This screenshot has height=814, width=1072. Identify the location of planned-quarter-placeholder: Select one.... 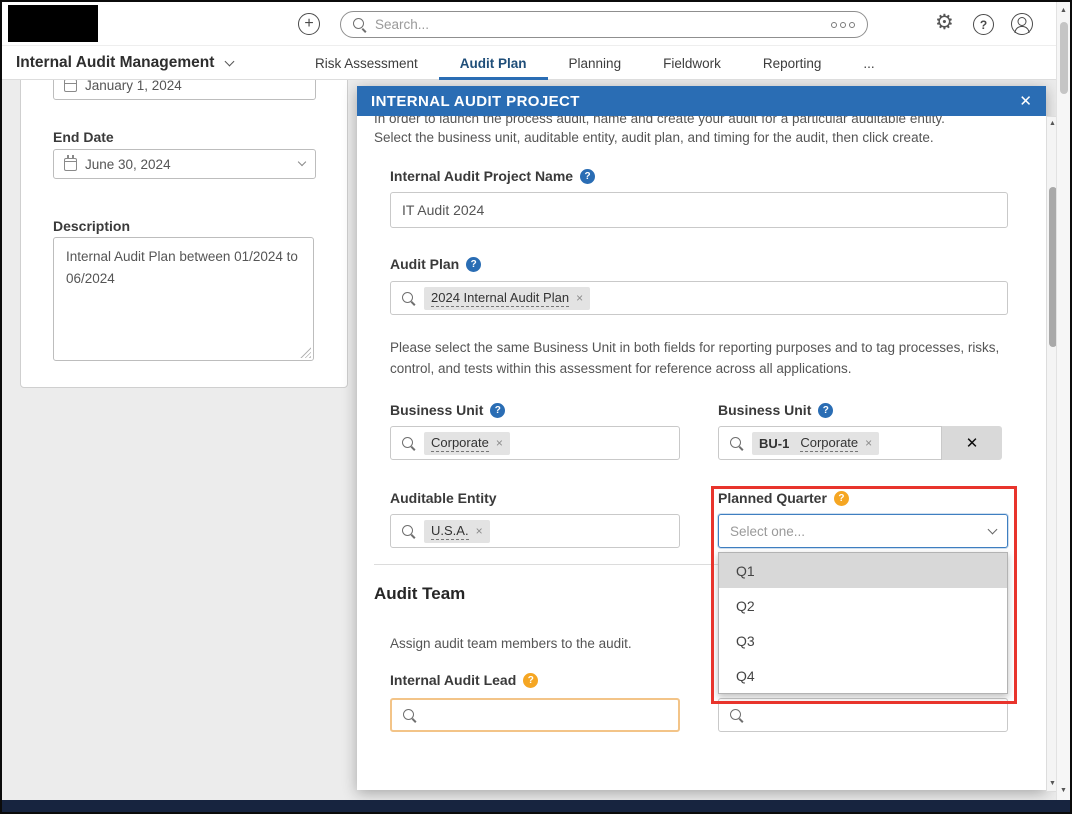
(768, 531).